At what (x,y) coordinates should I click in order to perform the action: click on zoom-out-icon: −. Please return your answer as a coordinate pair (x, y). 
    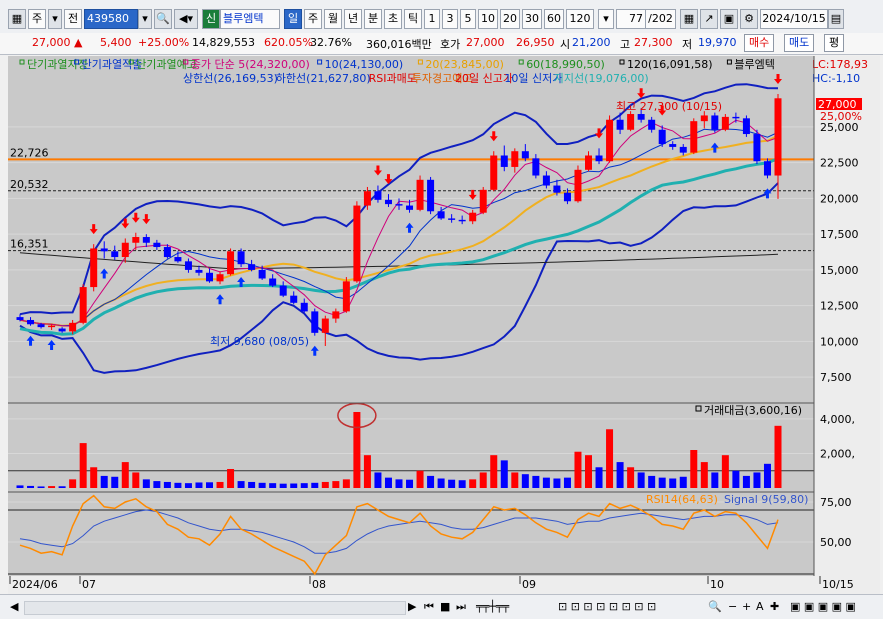
    Looking at the image, I should click on (732, 607).